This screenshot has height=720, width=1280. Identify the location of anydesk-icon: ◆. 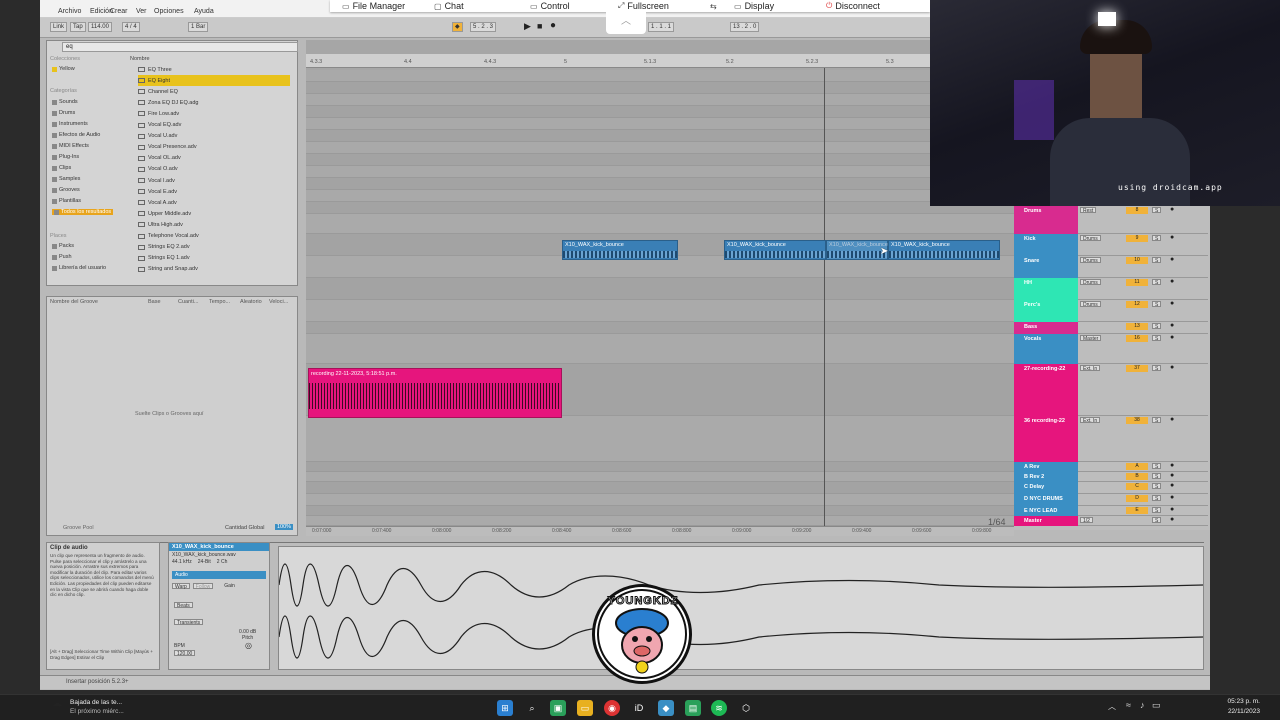
(666, 708).